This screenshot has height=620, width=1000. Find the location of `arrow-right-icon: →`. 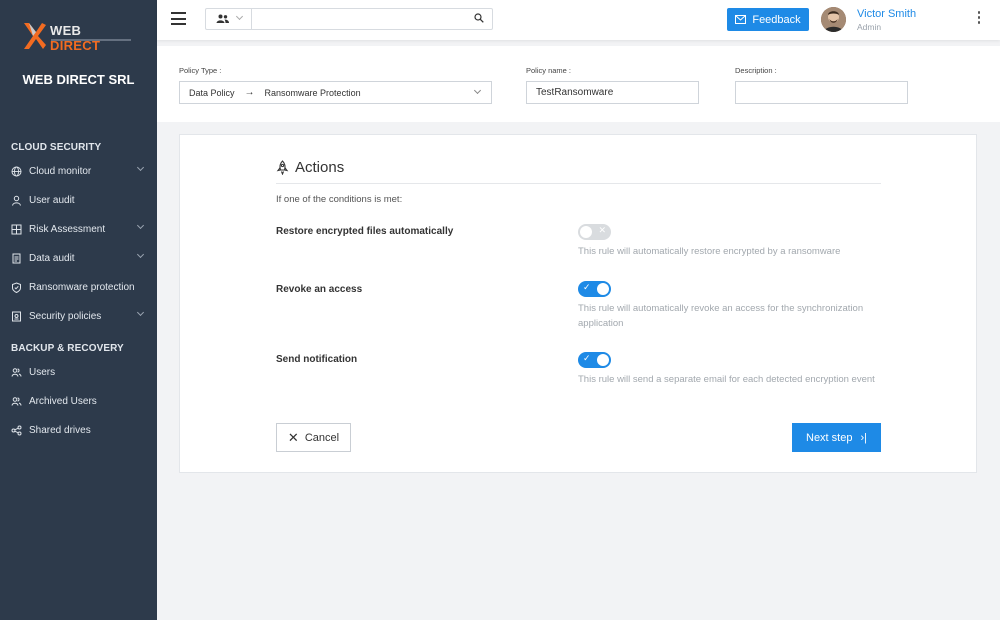

arrow-right-icon: → is located at coordinates (249, 92).